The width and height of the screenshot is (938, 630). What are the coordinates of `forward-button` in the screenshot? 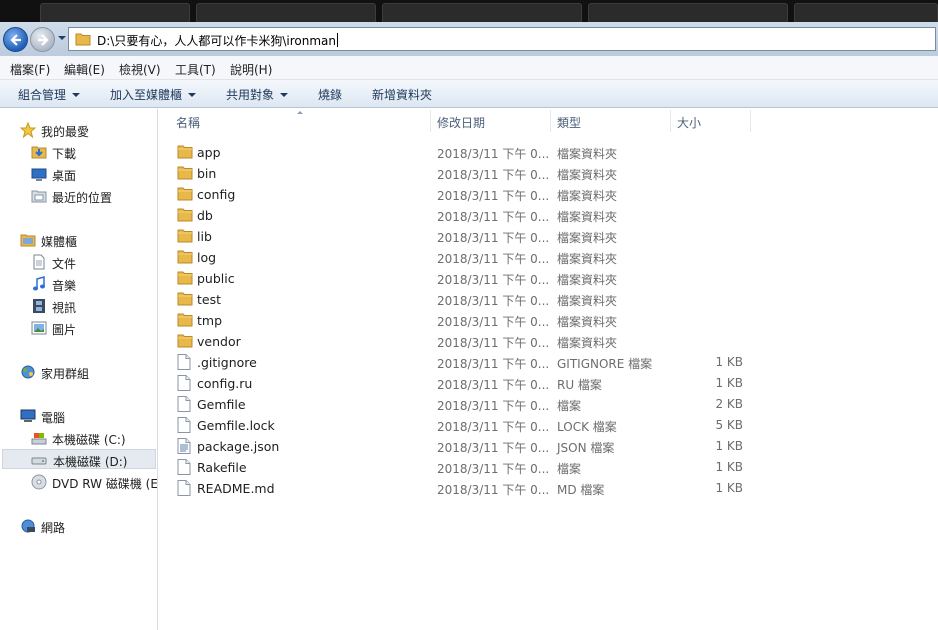 It's located at (42, 39).